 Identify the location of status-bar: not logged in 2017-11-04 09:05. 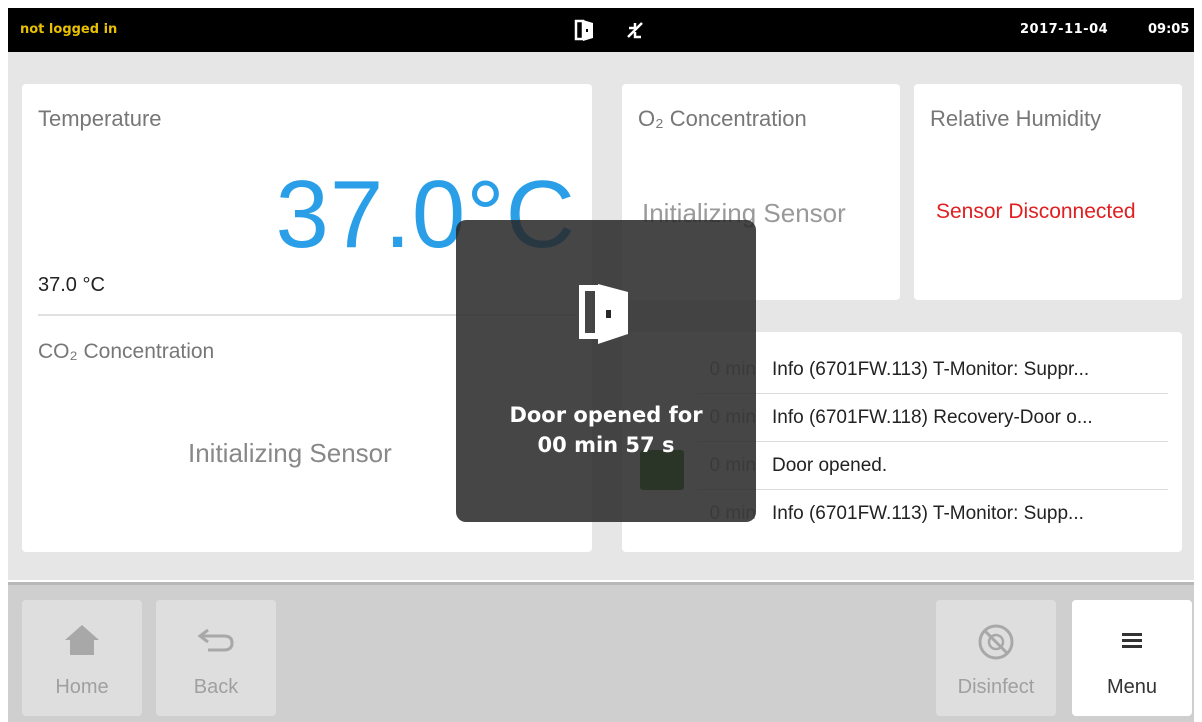
(601, 30).